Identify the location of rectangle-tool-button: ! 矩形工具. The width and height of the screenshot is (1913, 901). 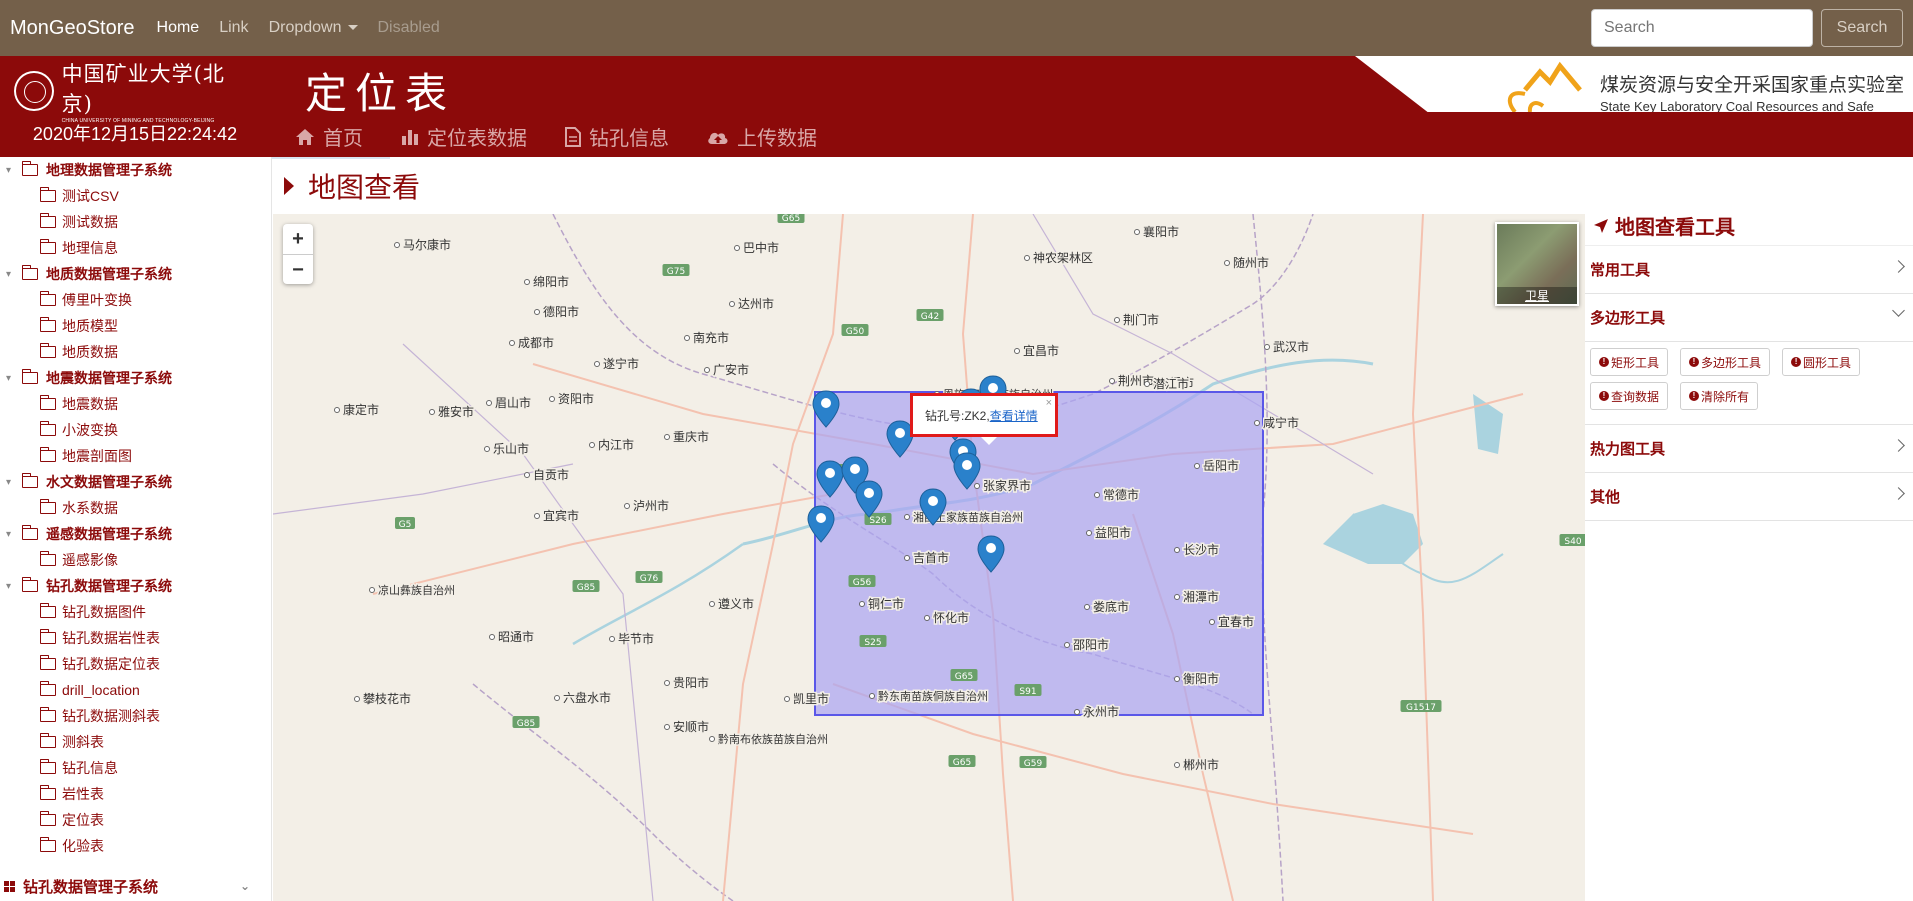
(1629, 362).